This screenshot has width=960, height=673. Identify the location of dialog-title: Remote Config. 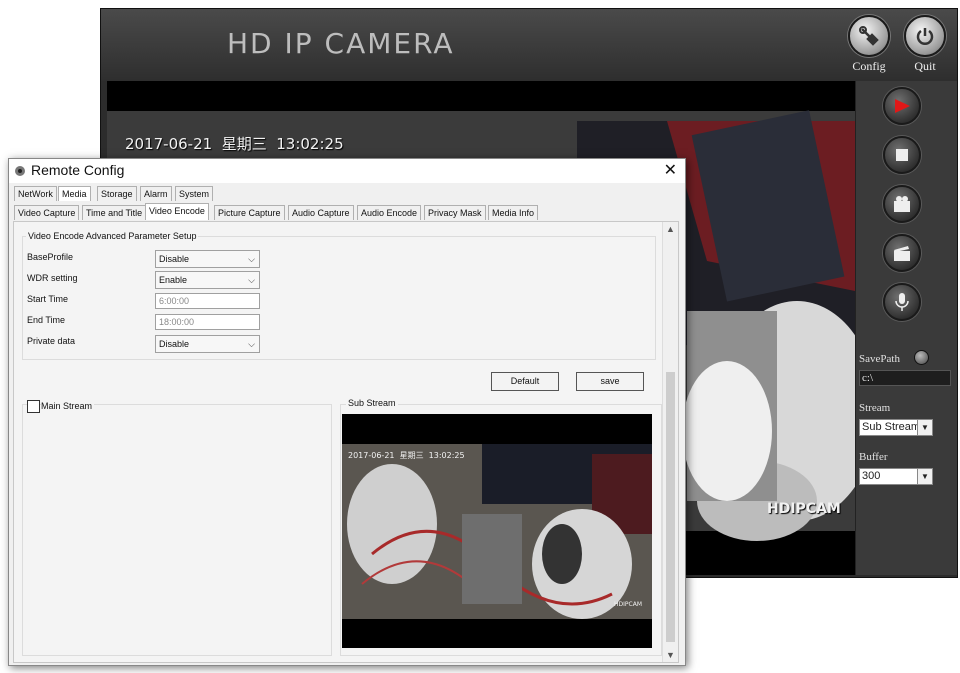
(78, 170).